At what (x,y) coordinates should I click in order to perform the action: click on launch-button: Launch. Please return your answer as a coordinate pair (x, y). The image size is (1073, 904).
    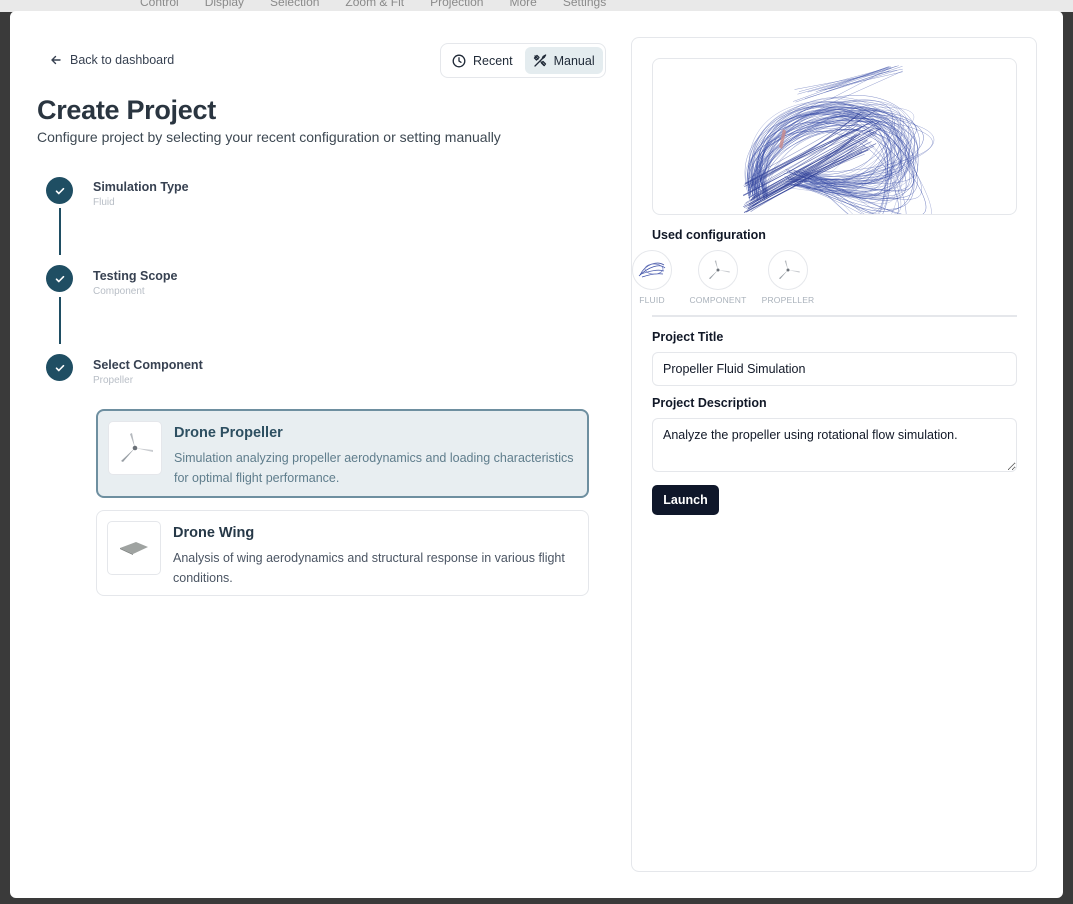
    Looking at the image, I should click on (685, 500).